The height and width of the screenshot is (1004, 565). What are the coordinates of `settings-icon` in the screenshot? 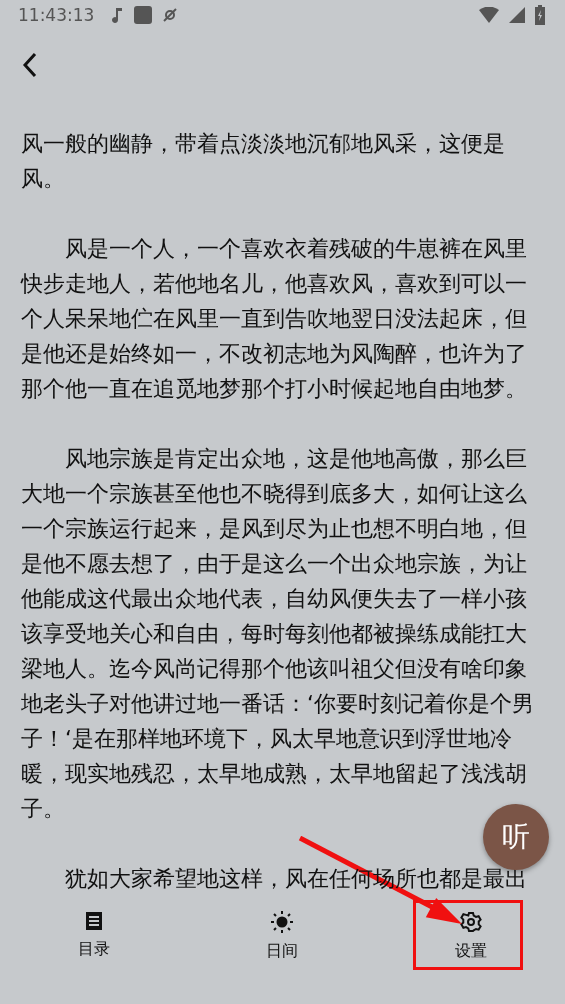 It's located at (470, 922).